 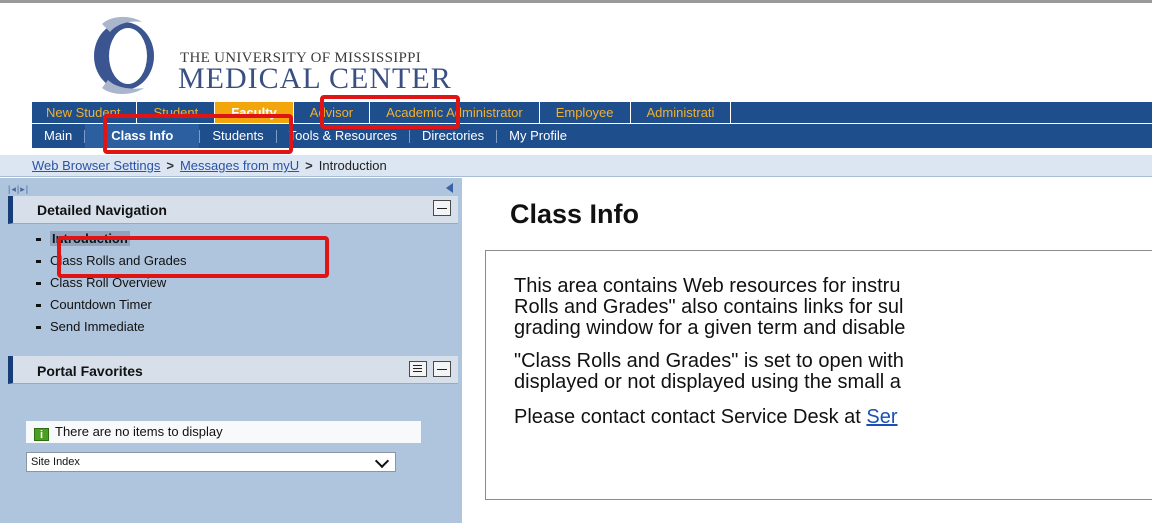 I want to click on site-index-value: Site Index, so click(x=55, y=462).